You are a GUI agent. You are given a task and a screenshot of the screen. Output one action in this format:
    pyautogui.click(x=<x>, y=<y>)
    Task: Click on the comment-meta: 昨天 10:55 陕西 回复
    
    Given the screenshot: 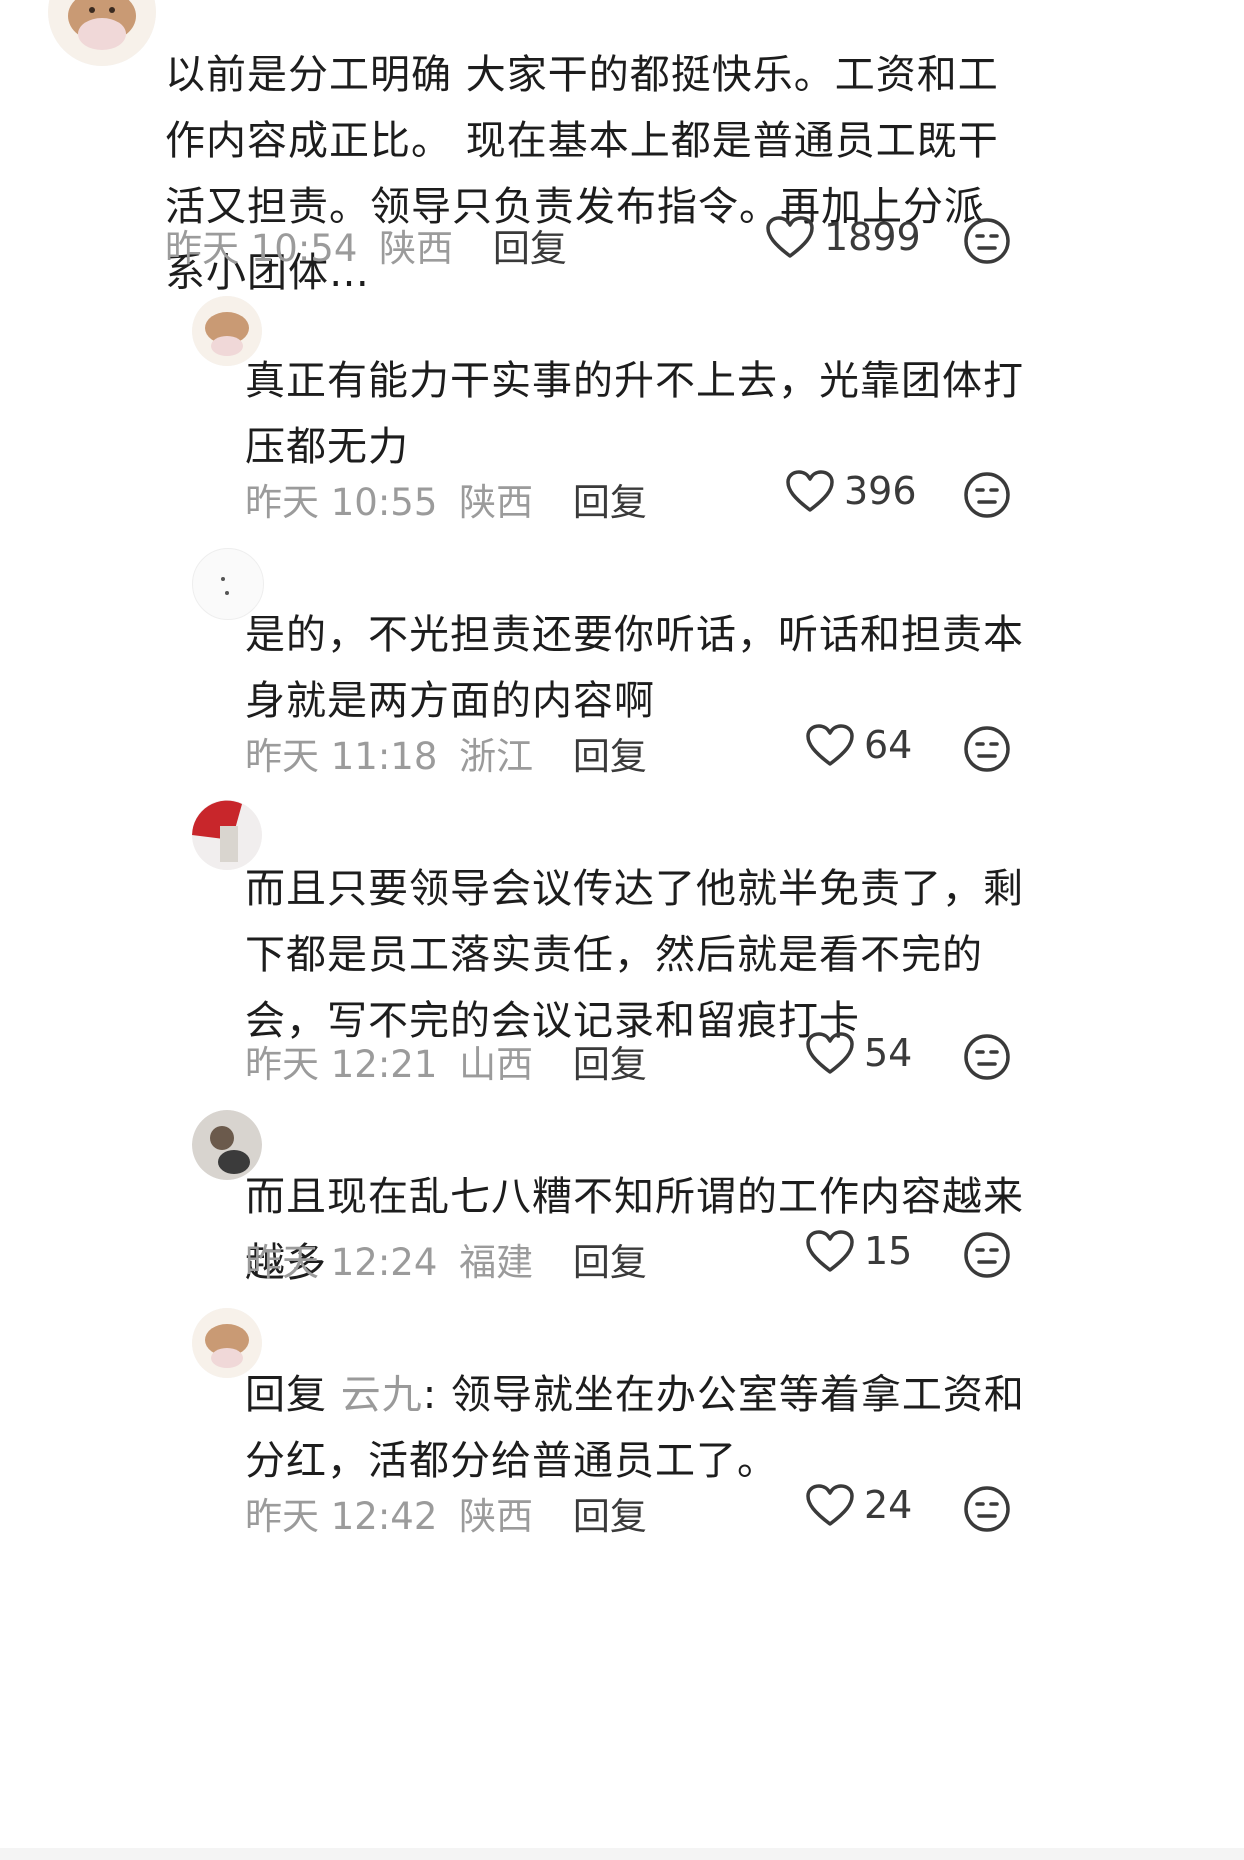 What is the action you would take?
    pyautogui.click(x=446, y=499)
    